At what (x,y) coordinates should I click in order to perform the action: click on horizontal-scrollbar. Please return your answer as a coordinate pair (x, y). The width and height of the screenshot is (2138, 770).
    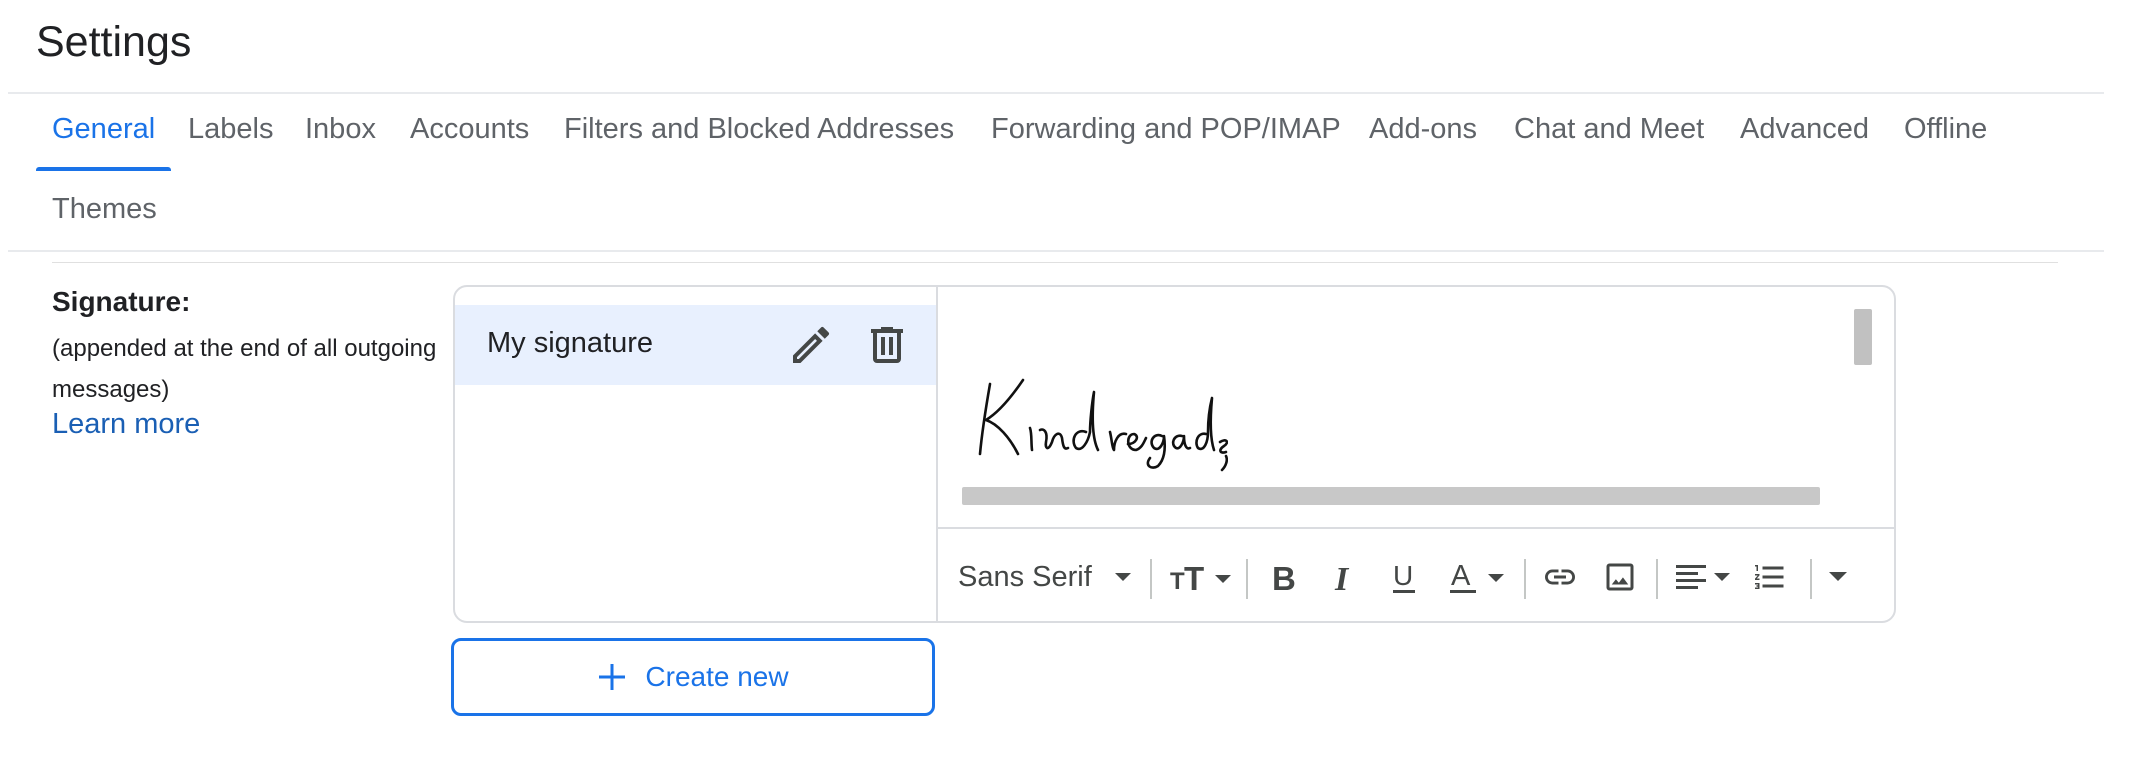
    Looking at the image, I should click on (1391, 496).